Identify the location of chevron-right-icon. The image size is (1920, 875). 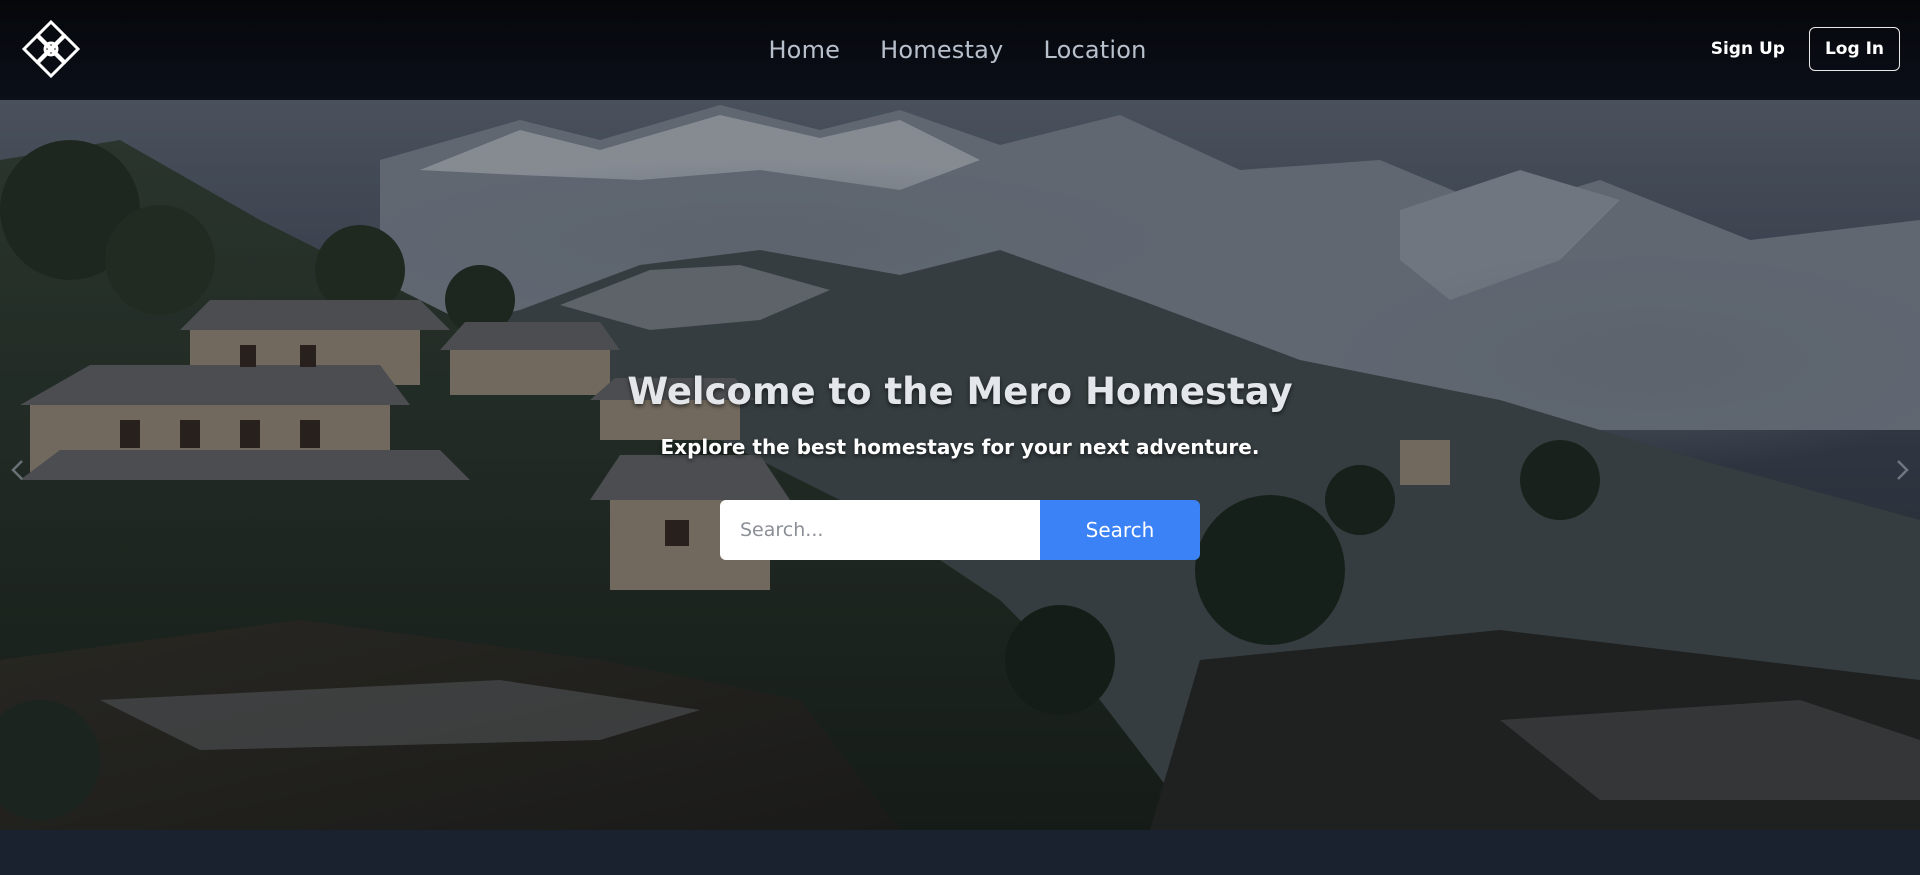
(1903, 470).